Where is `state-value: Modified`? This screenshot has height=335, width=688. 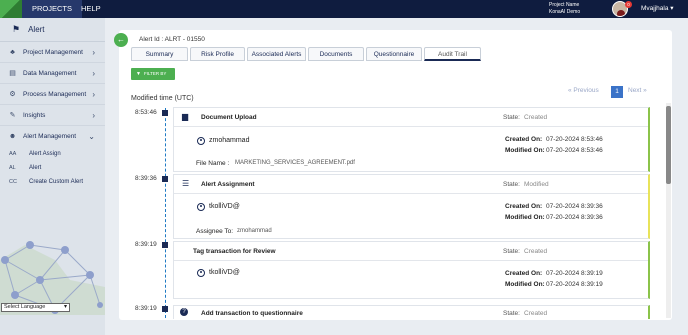
state-value: Modified is located at coordinates (536, 184).